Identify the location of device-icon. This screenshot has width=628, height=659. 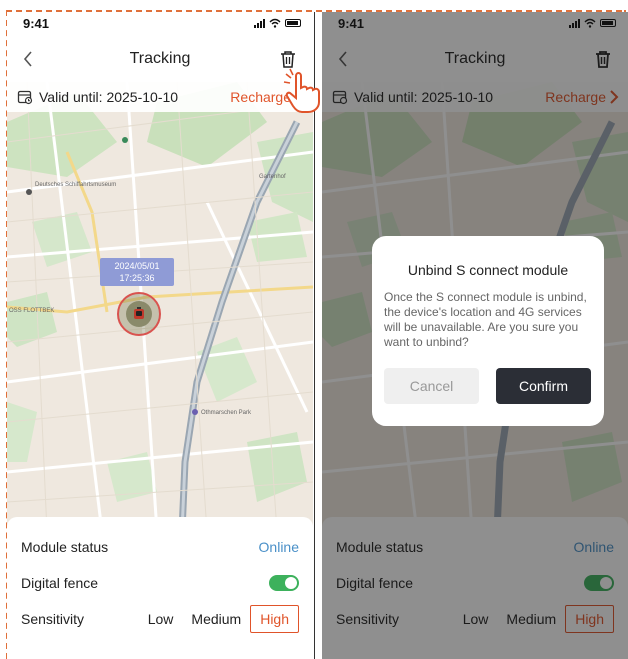
(139, 314).